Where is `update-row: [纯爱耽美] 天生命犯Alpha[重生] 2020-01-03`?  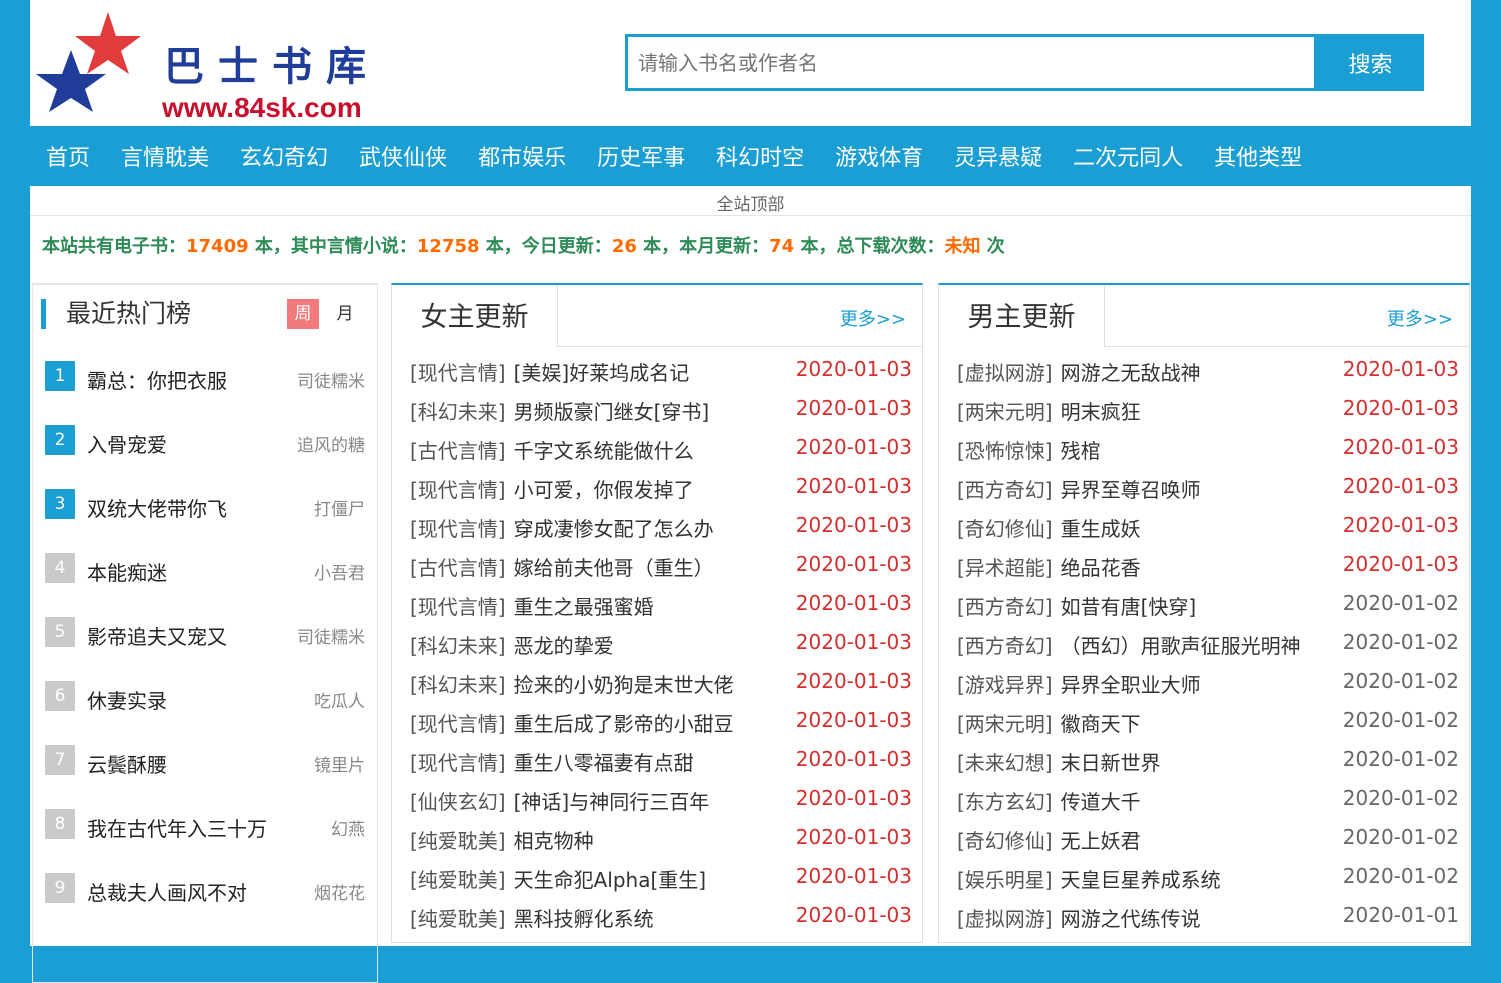 update-row: [纯爱耽美] 天生命犯Alpha[重生] 2020-01-03 is located at coordinates (661, 879).